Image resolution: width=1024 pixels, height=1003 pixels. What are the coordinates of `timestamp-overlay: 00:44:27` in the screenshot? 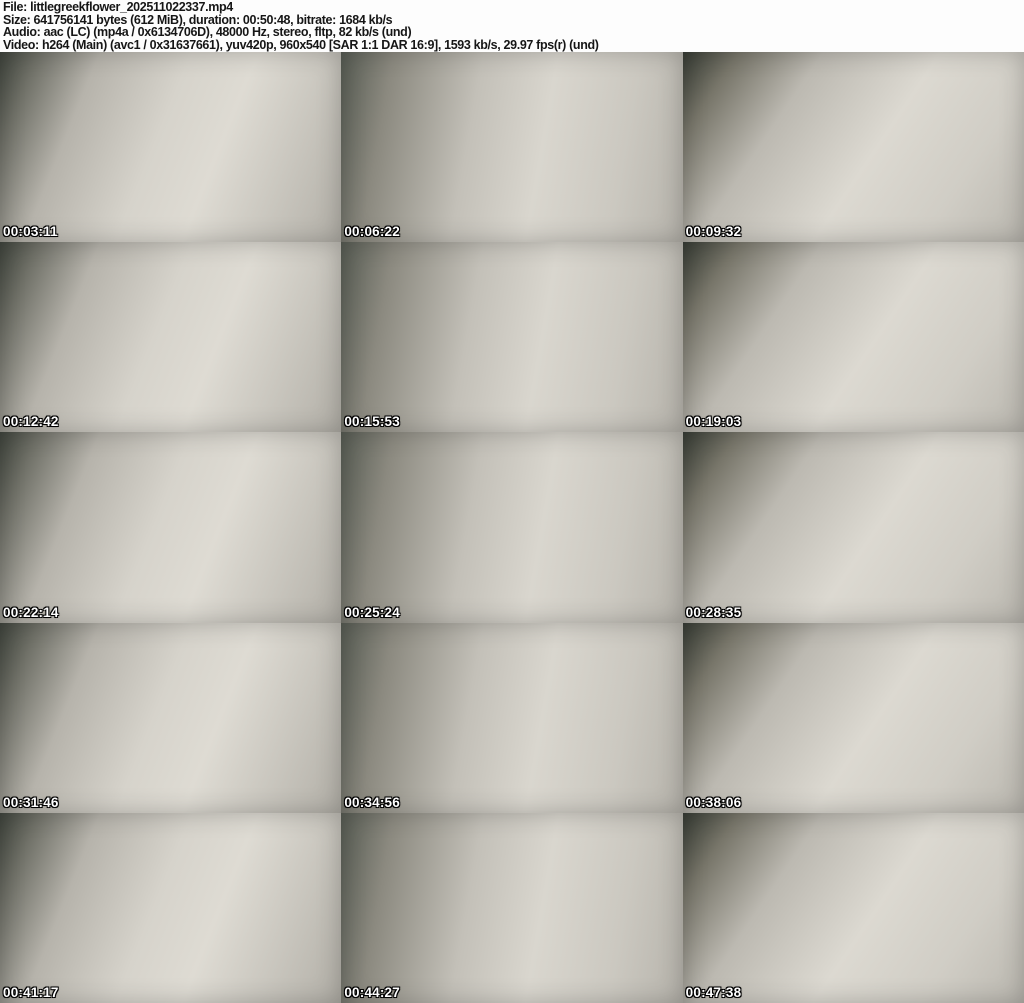 It's located at (372, 992).